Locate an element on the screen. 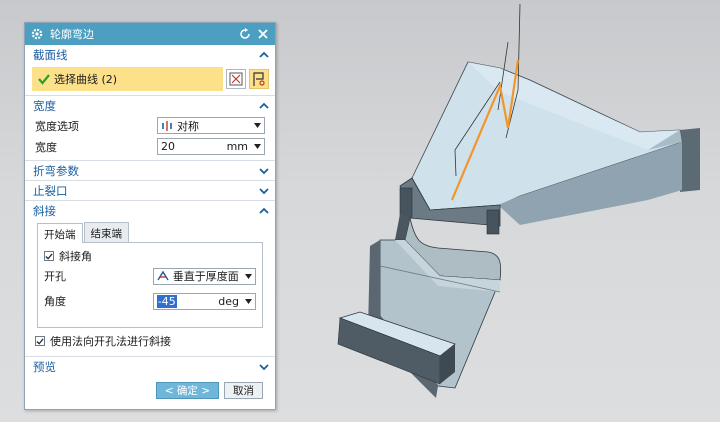 The image size is (720, 422). use-normal-checkbox is located at coordinates (40, 341).